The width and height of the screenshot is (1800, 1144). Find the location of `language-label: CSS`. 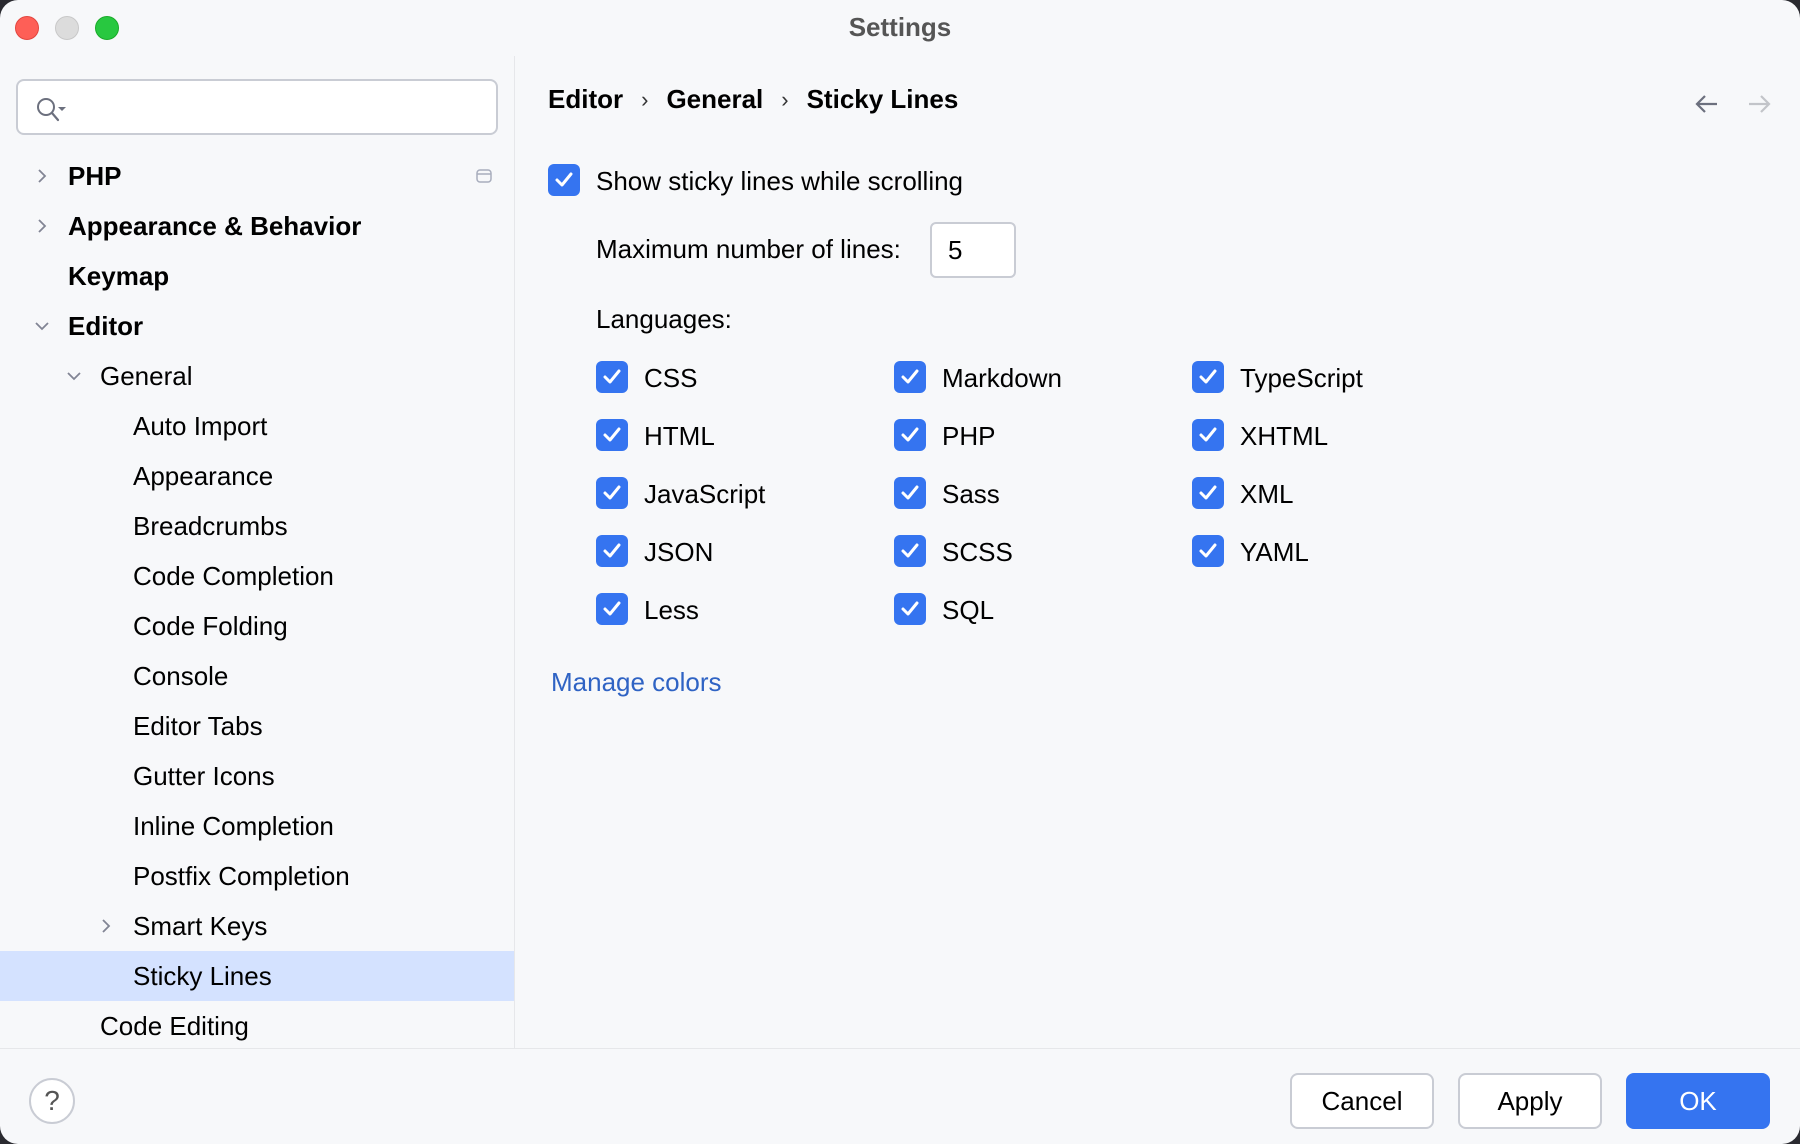

language-label: CSS is located at coordinates (670, 378).